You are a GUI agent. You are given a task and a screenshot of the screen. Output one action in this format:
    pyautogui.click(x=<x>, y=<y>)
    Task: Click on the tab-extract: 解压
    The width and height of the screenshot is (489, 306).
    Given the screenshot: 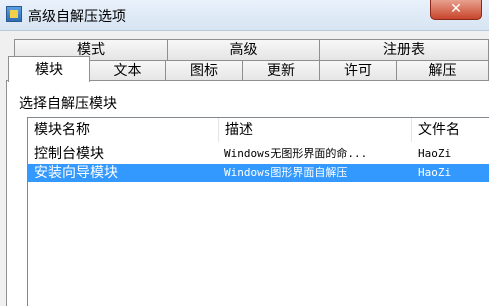 What is the action you would take?
    pyautogui.click(x=442, y=71)
    